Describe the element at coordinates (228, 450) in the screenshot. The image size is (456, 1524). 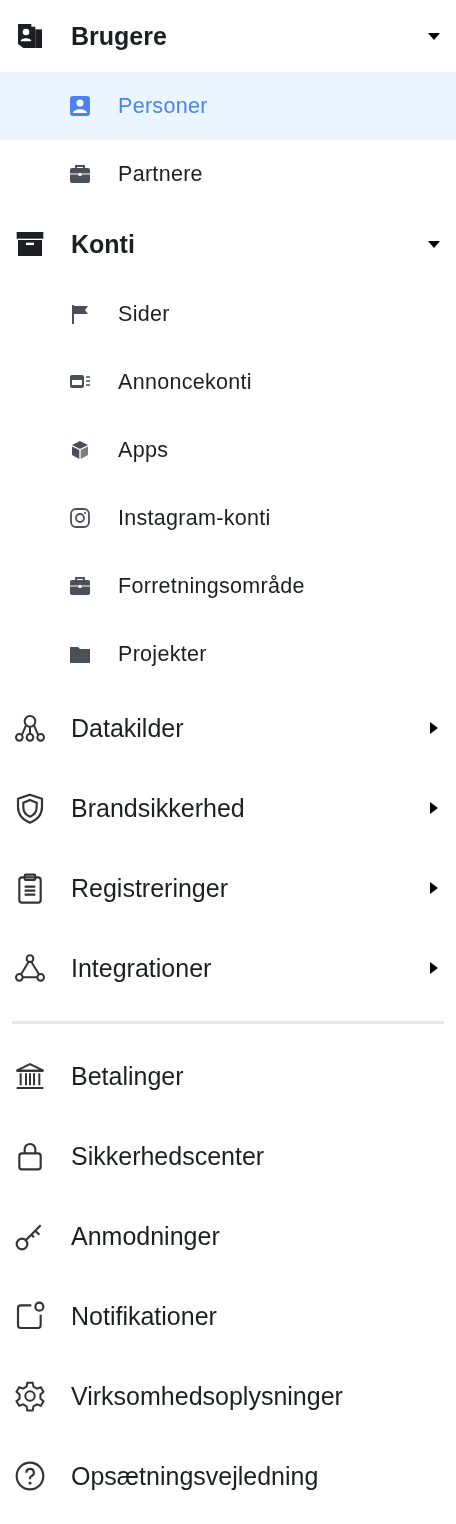
I see `nav-subitem: Apps` at that location.